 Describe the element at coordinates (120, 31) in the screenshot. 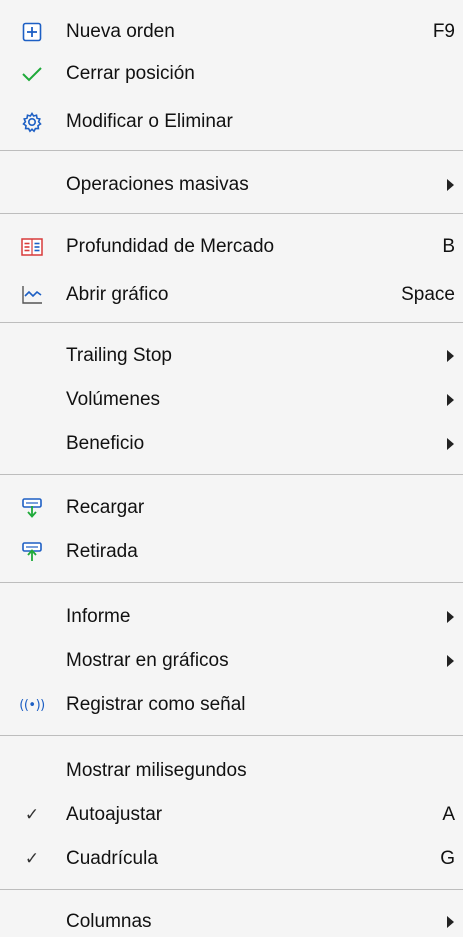

I see `menu-item-label: Nueva orden` at that location.